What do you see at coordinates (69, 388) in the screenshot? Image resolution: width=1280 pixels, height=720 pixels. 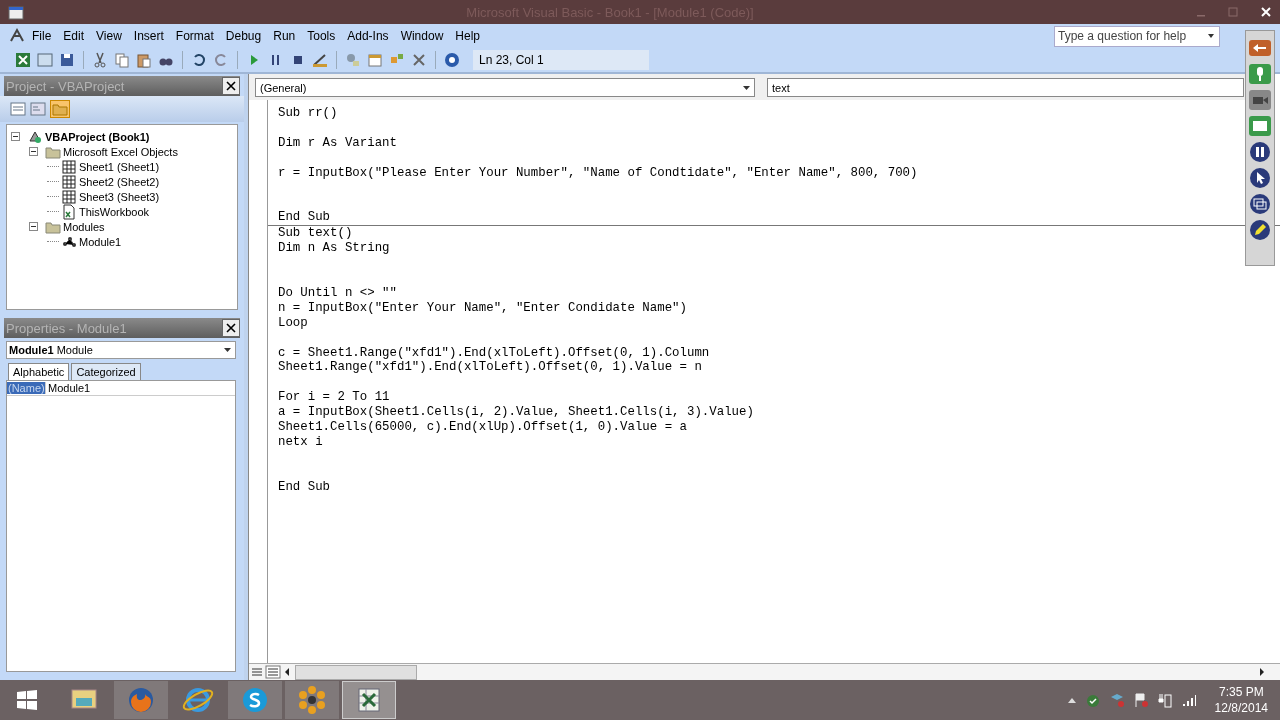 I see `property-value: Module1` at bounding box center [69, 388].